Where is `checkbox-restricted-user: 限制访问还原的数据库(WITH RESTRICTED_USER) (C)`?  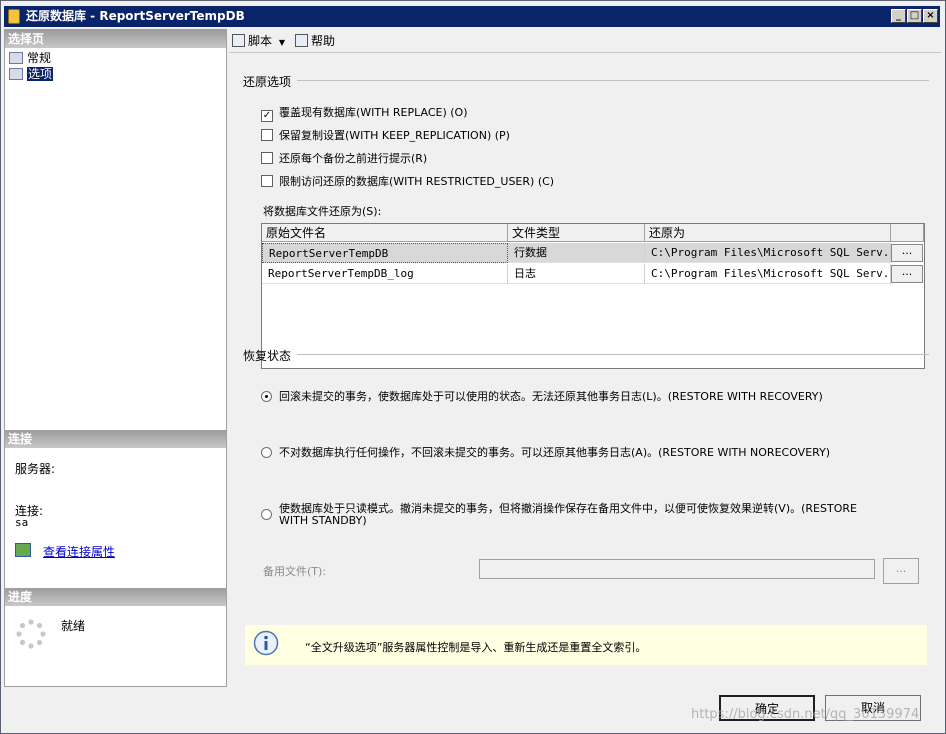 checkbox-restricted-user: 限制访问还原的数据库(WITH RESTRICTED_USER) (C) is located at coordinates (407, 182).